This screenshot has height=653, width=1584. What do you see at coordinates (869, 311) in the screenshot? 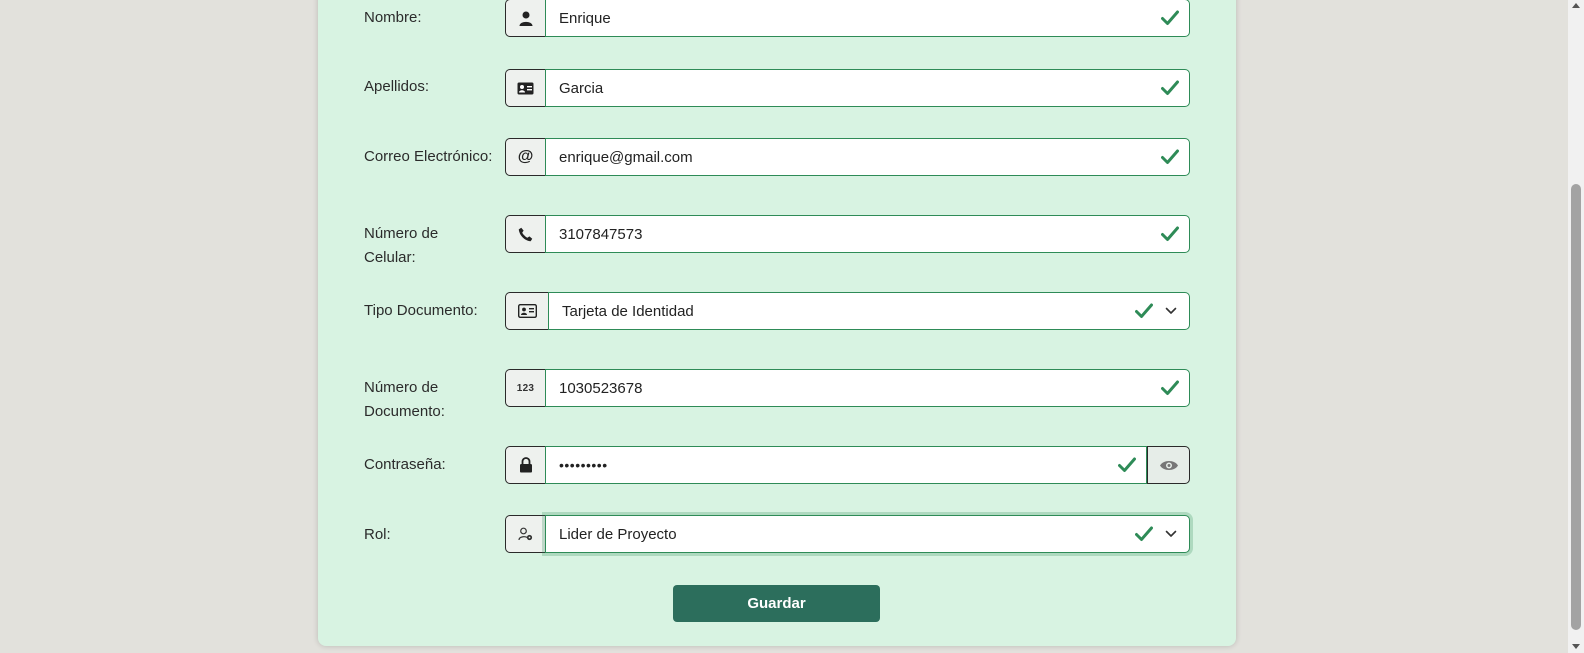
I see `tipo-documento-select: Tarjeta de Identidad` at bounding box center [869, 311].